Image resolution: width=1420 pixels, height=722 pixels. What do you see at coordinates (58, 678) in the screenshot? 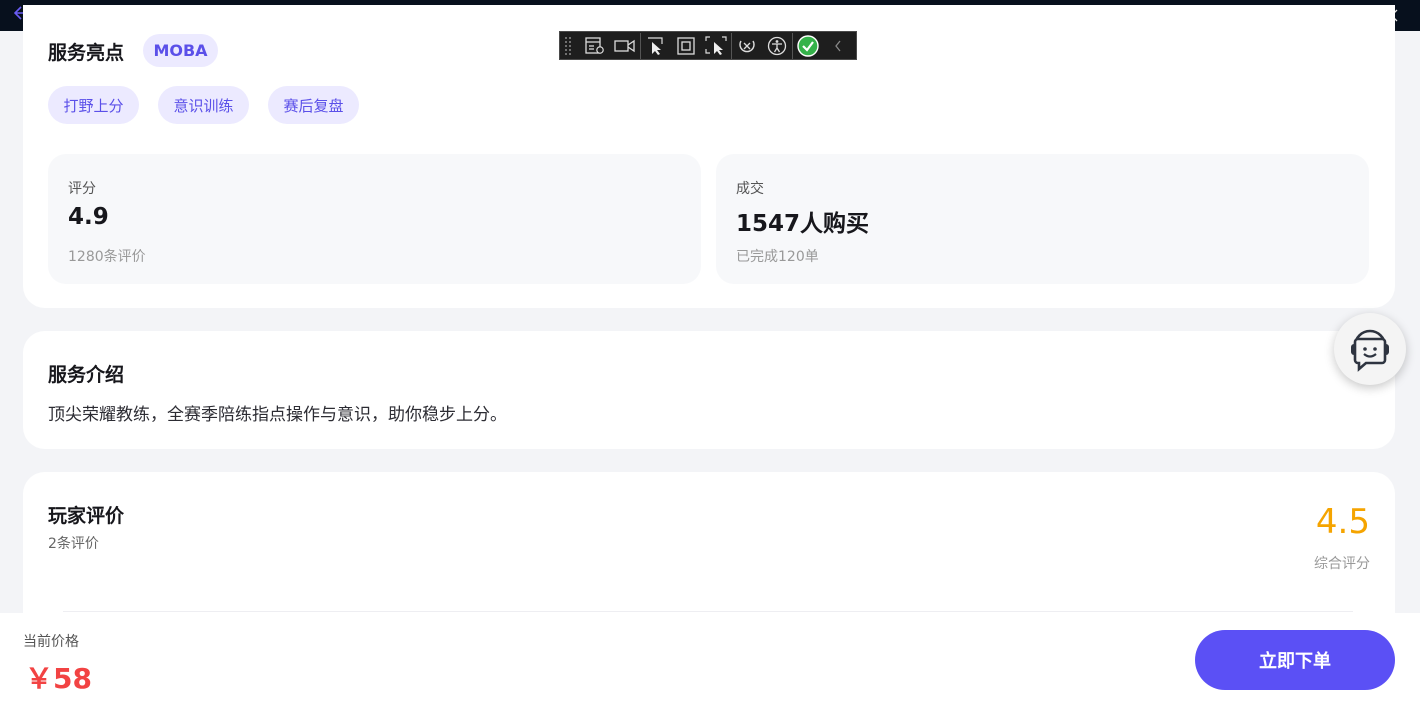
I see `current-price: ￥58` at bounding box center [58, 678].